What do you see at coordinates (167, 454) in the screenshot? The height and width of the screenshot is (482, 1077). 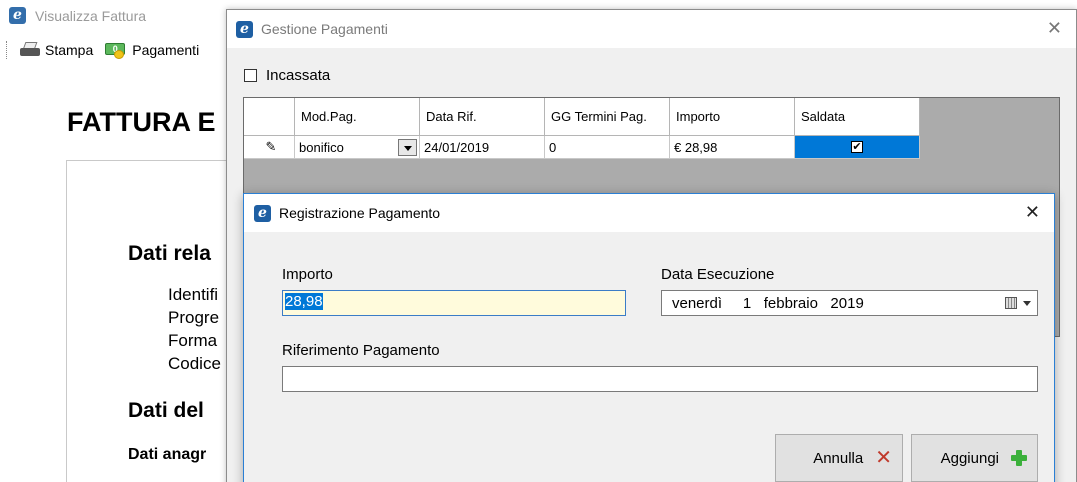 I see `document-subsection-heading: Dati anagr` at bounding box center [167, 454].